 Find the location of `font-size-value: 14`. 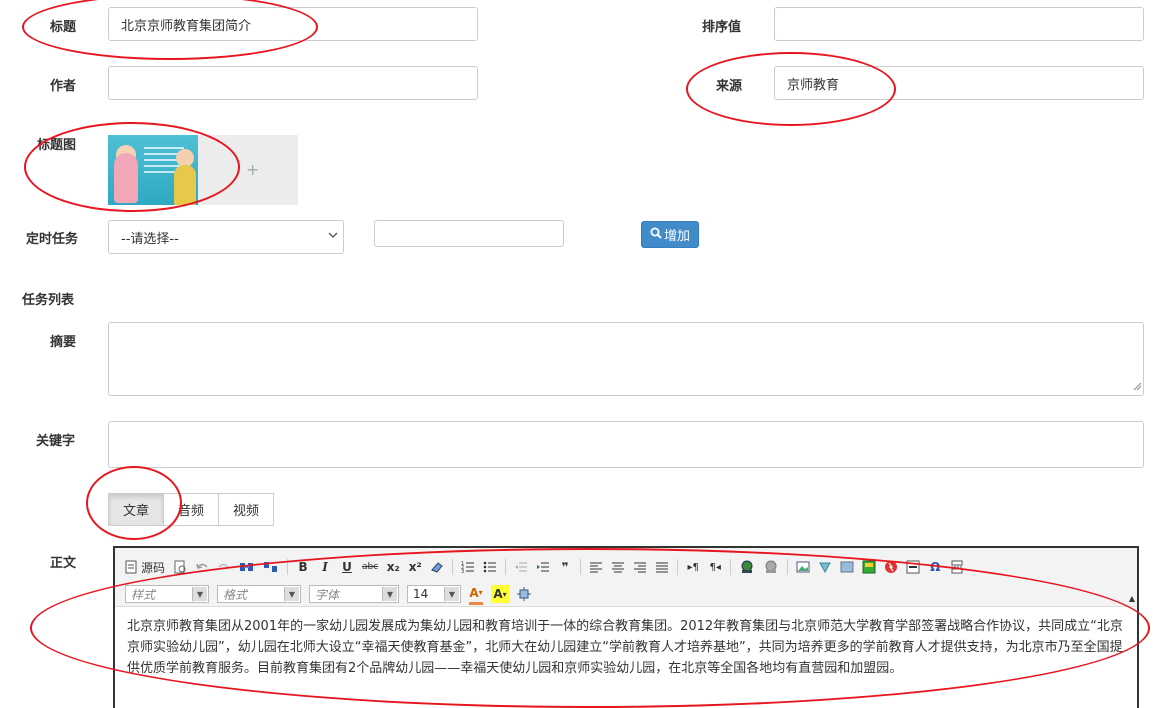

font-size-value: 14 is located at coordinates (421, 594).